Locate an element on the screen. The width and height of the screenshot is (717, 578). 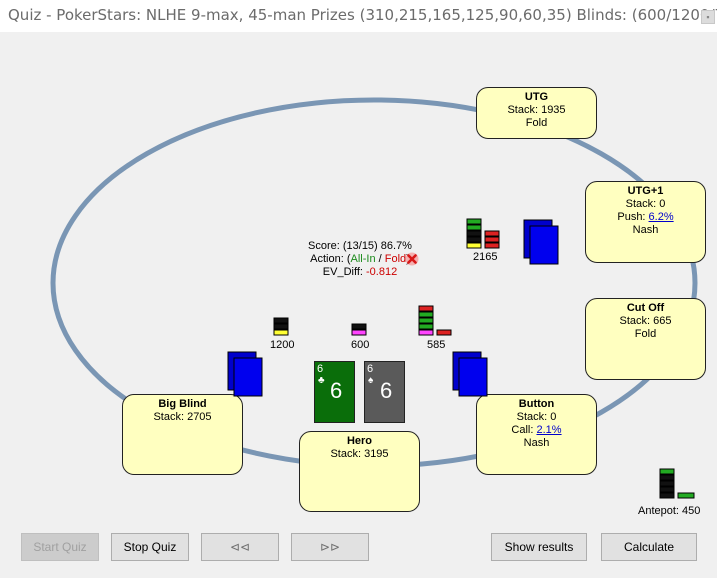
seat-name: Cut Off is located at coordinates (645, 308).